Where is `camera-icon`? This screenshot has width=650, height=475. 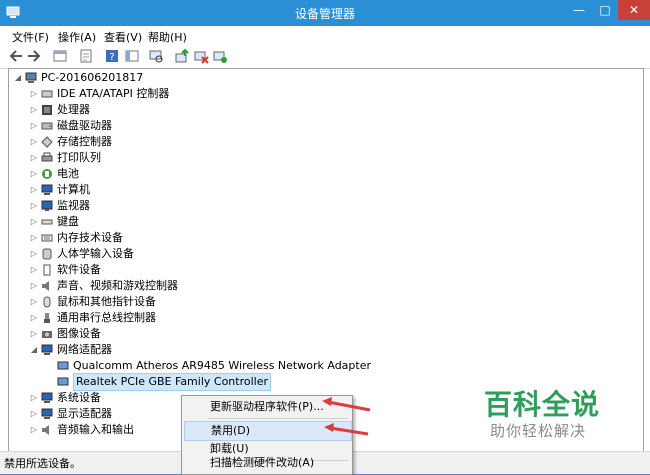
camera-icon is located at coordinates (47, 334).